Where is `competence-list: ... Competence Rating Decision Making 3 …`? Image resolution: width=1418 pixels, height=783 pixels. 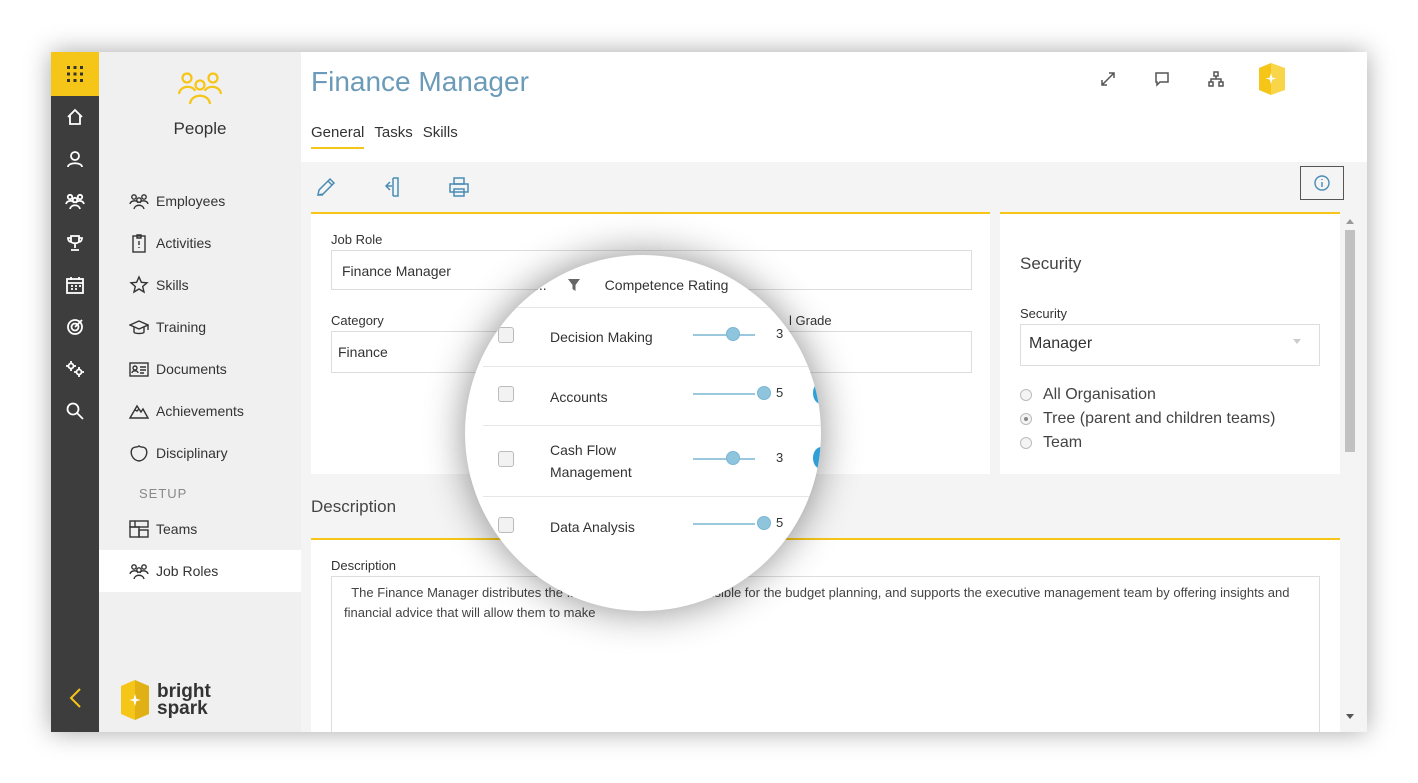
competence-list: ... Competence Rating Decision Making 3 … is located at coordinates (643, 433).